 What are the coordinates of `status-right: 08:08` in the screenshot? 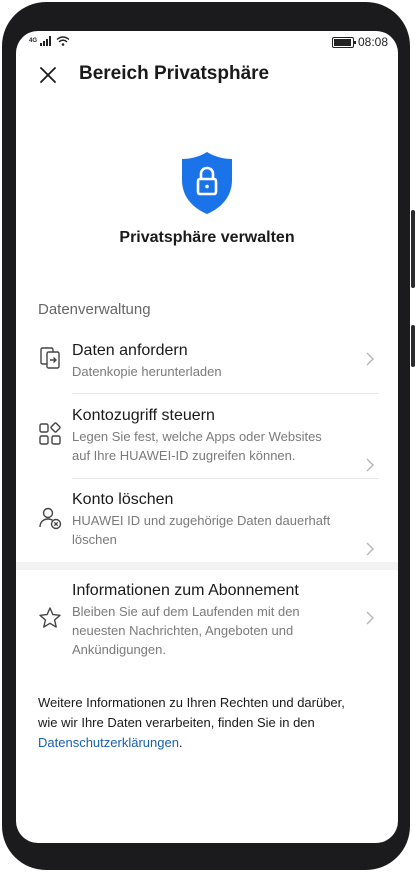 It's located at (359, 42).